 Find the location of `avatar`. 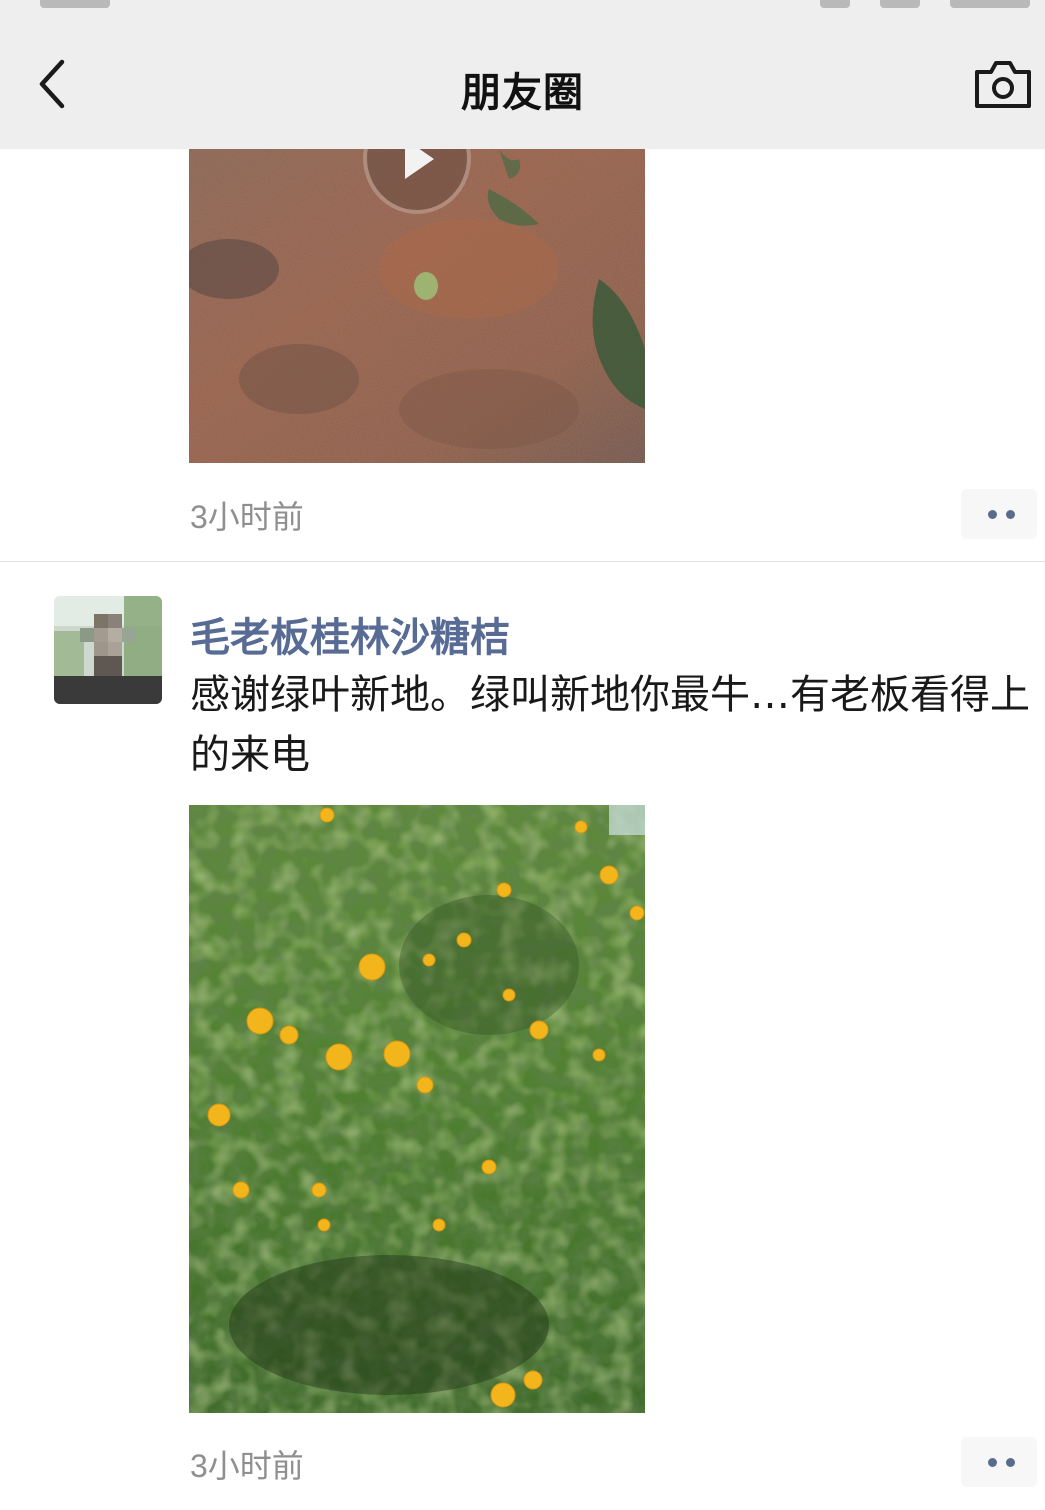

avatar is located at coordinates (108, 650).